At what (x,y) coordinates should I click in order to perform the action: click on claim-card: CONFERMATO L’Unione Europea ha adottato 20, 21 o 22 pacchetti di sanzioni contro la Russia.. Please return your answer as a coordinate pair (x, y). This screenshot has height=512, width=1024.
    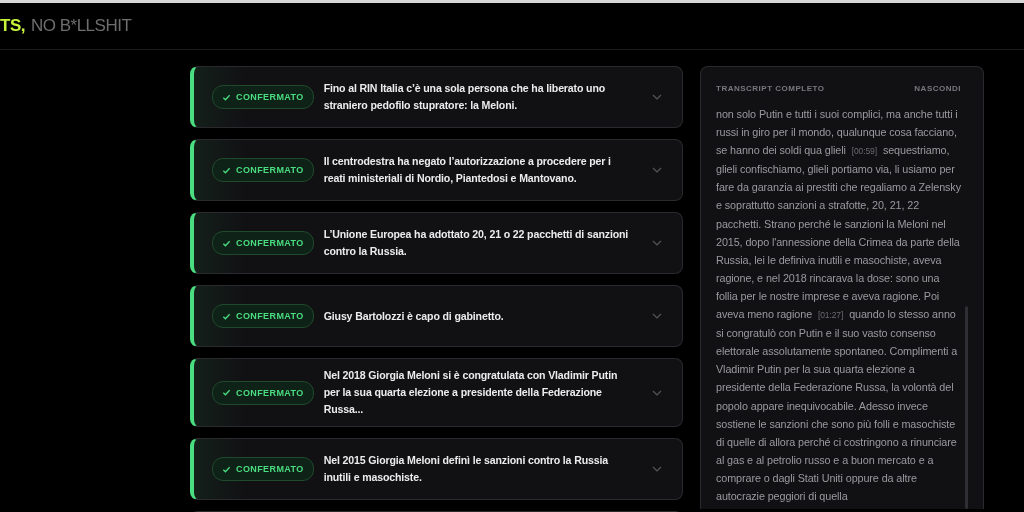
    Looking at the image, I should click on (436, 243).